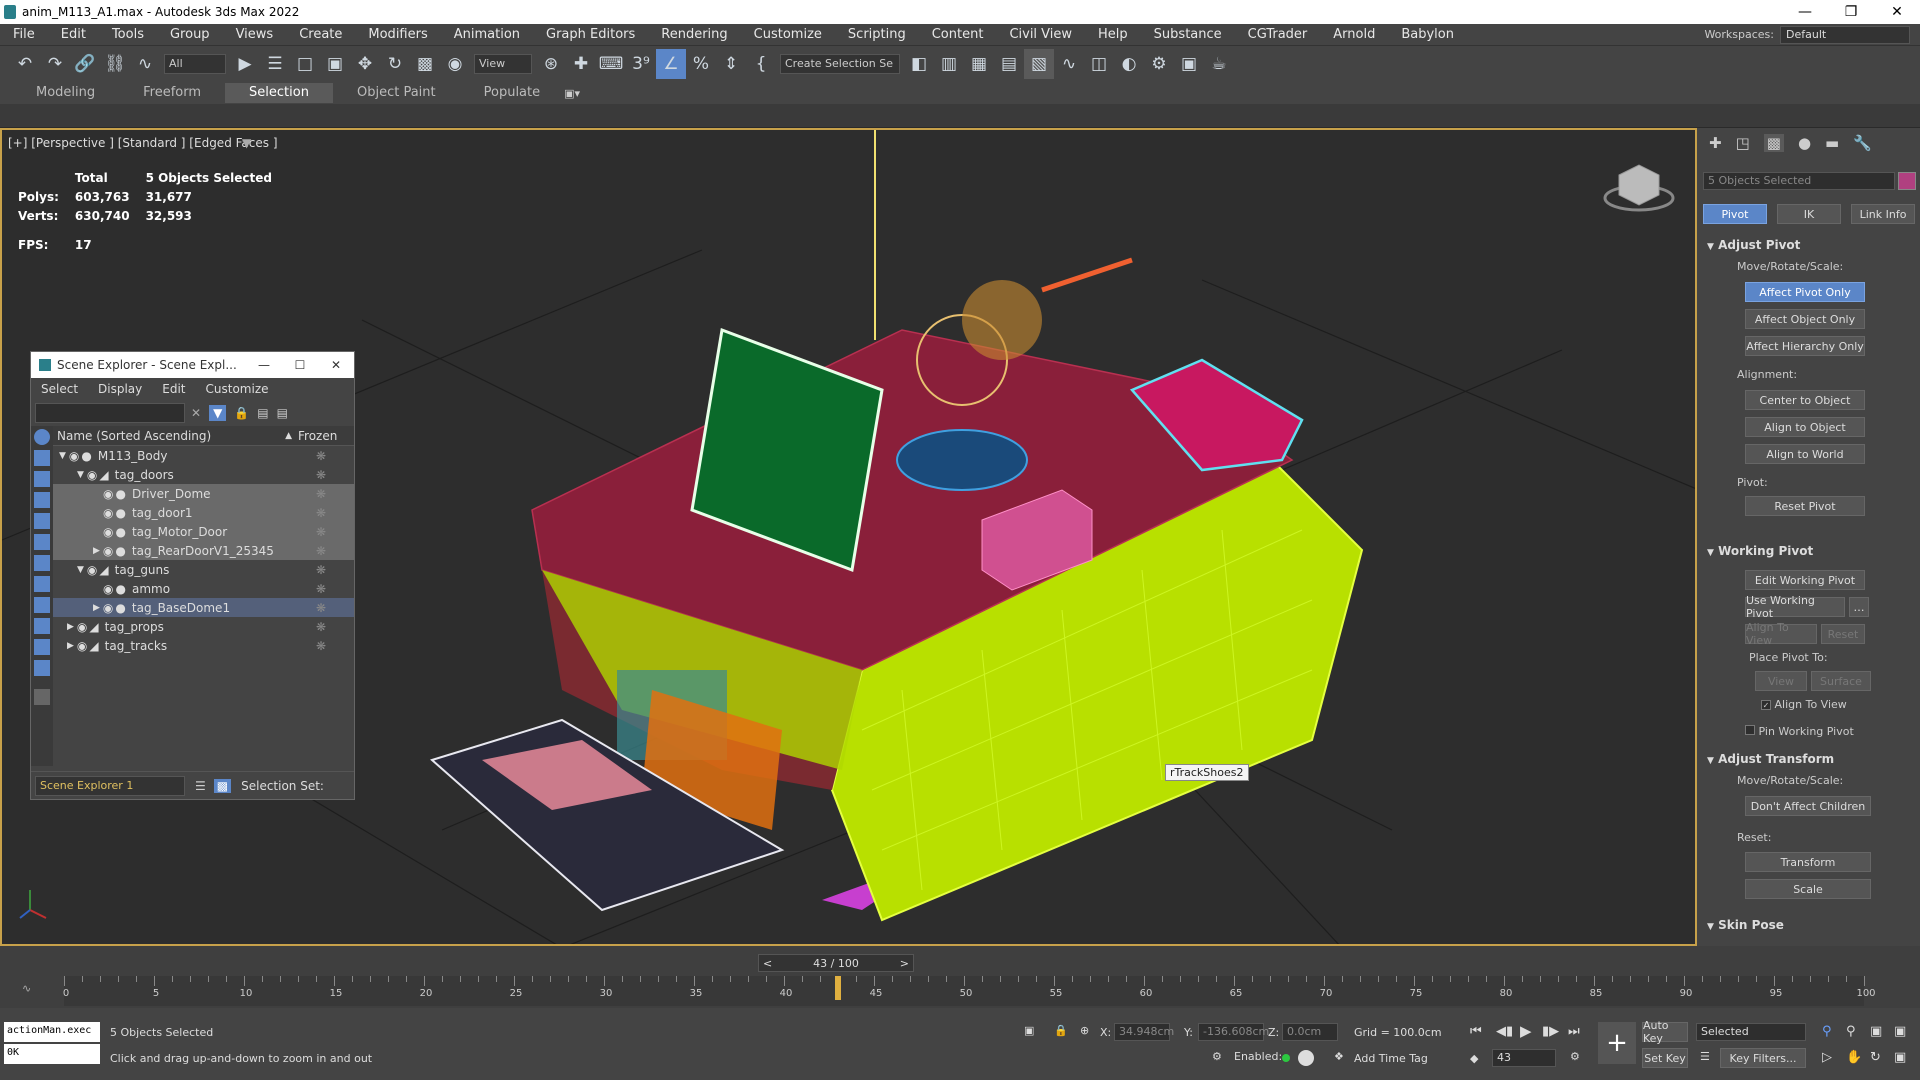 Image resolution: width=1920 pixels, height=1080 pixels. Describe the element at coordinates (840, 64) in the screenshot. I see `named-selection-set-dropdown: Create Selection Se` at that location.